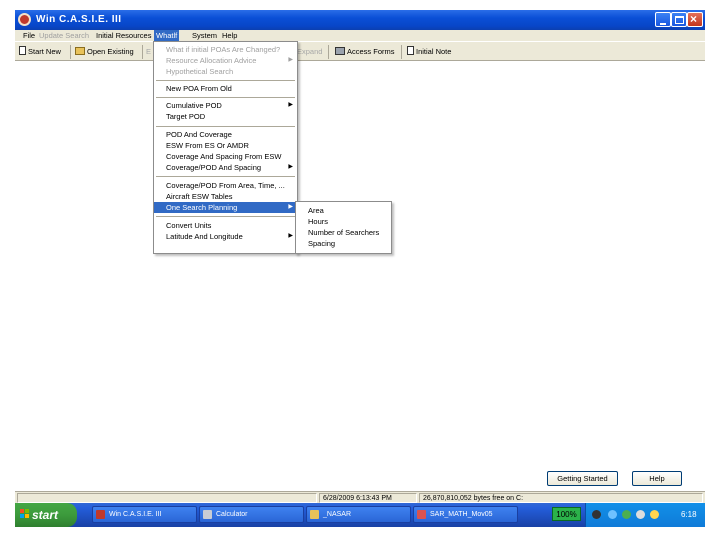 The width and height of the screenshot is (720, 540). I want to click on menu-item-new-poa-from-old: New POA From Old, so click(225, 88).